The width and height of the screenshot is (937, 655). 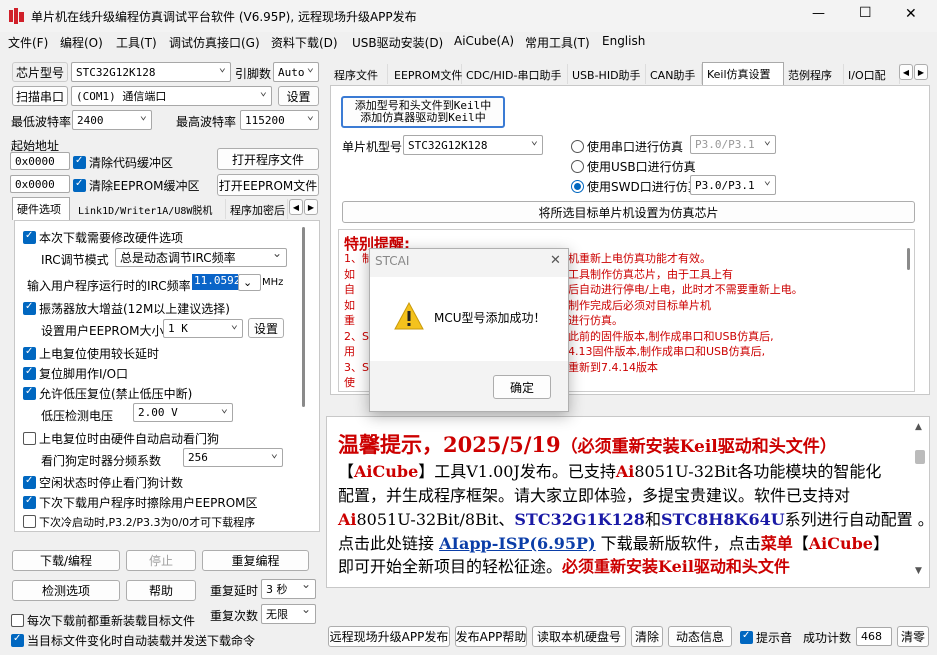 What do you see at coordinates (66, 590) in the screenshot?
I see `detect-options-button: 检测选项` at bounding box center [66, 590].